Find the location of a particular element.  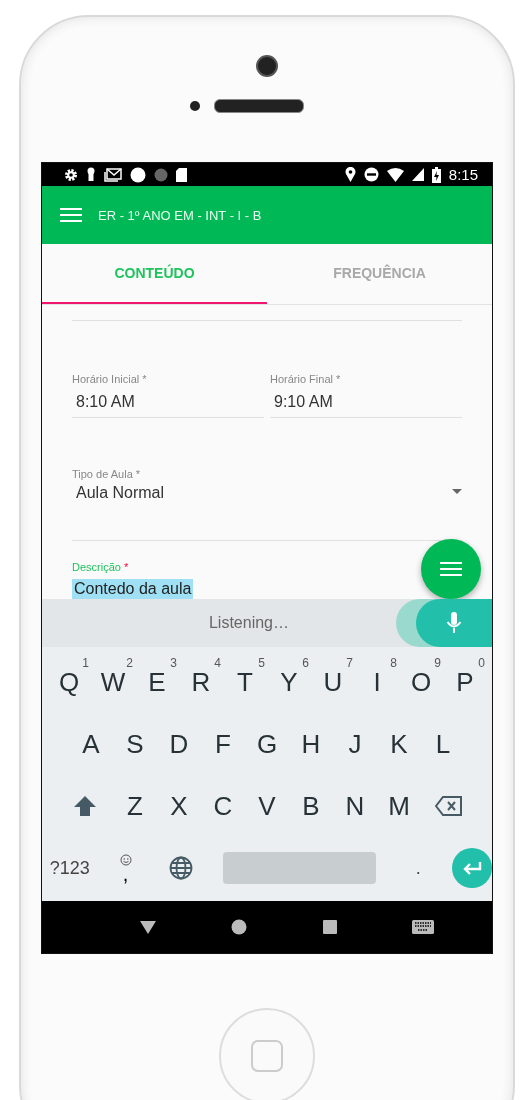

field-label: Horário Inicial * is located at coordinates (109, 379).